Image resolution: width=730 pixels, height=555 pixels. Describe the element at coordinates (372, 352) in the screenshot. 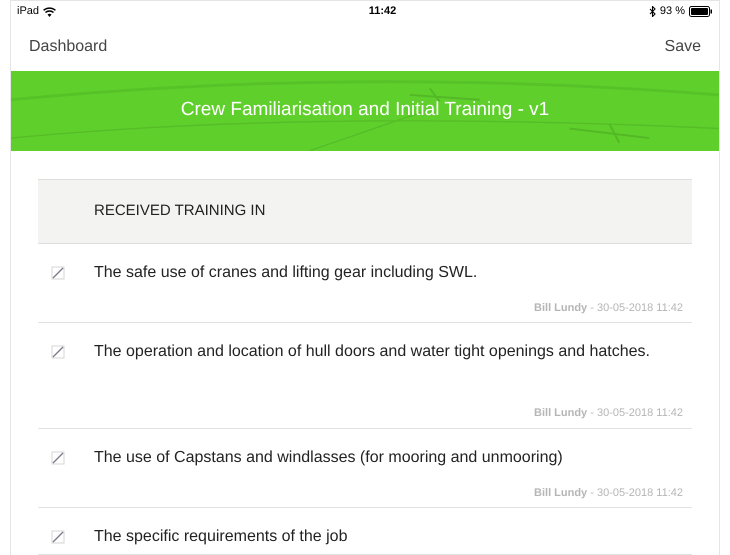

I see `training-item-text: The operation and location of hull doors and water tight openings and hatches.` at that location.